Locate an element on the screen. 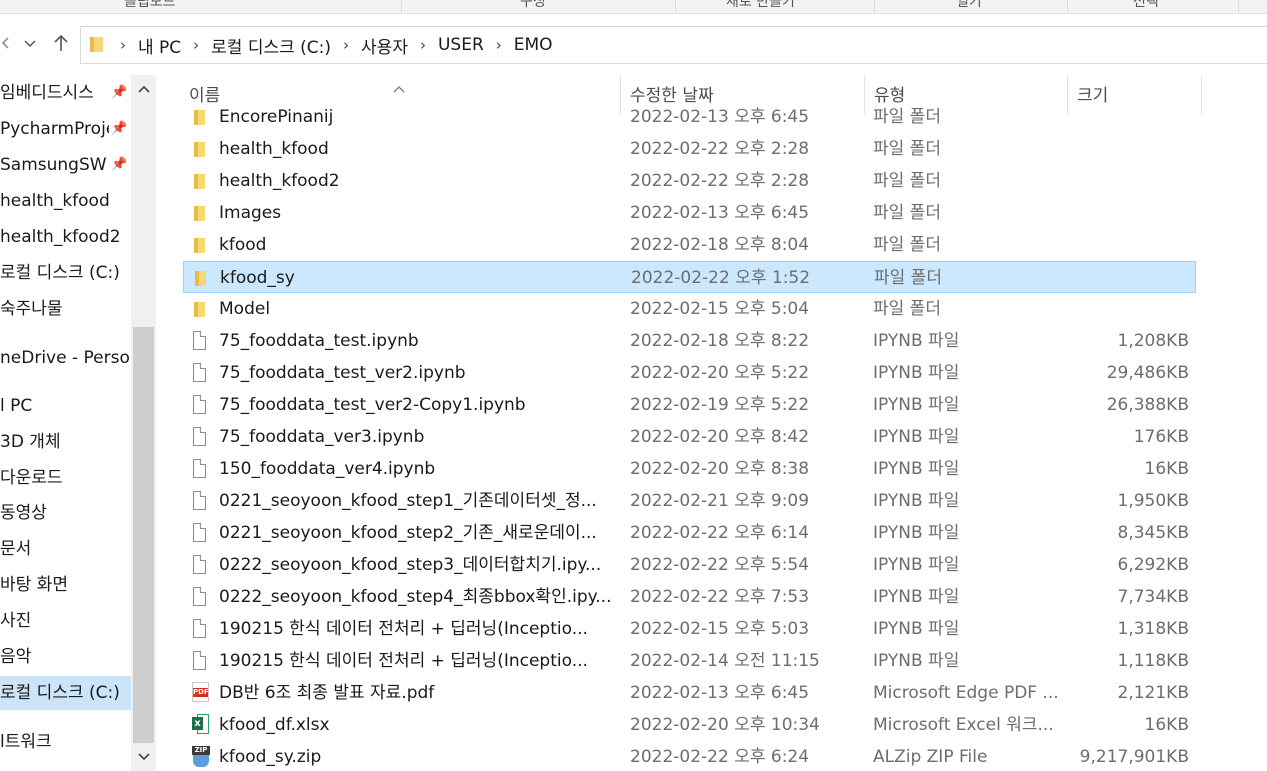 The width and height of the screenshot is (1267, 771). chevron-down-icon is located at coordinates (30, 44).